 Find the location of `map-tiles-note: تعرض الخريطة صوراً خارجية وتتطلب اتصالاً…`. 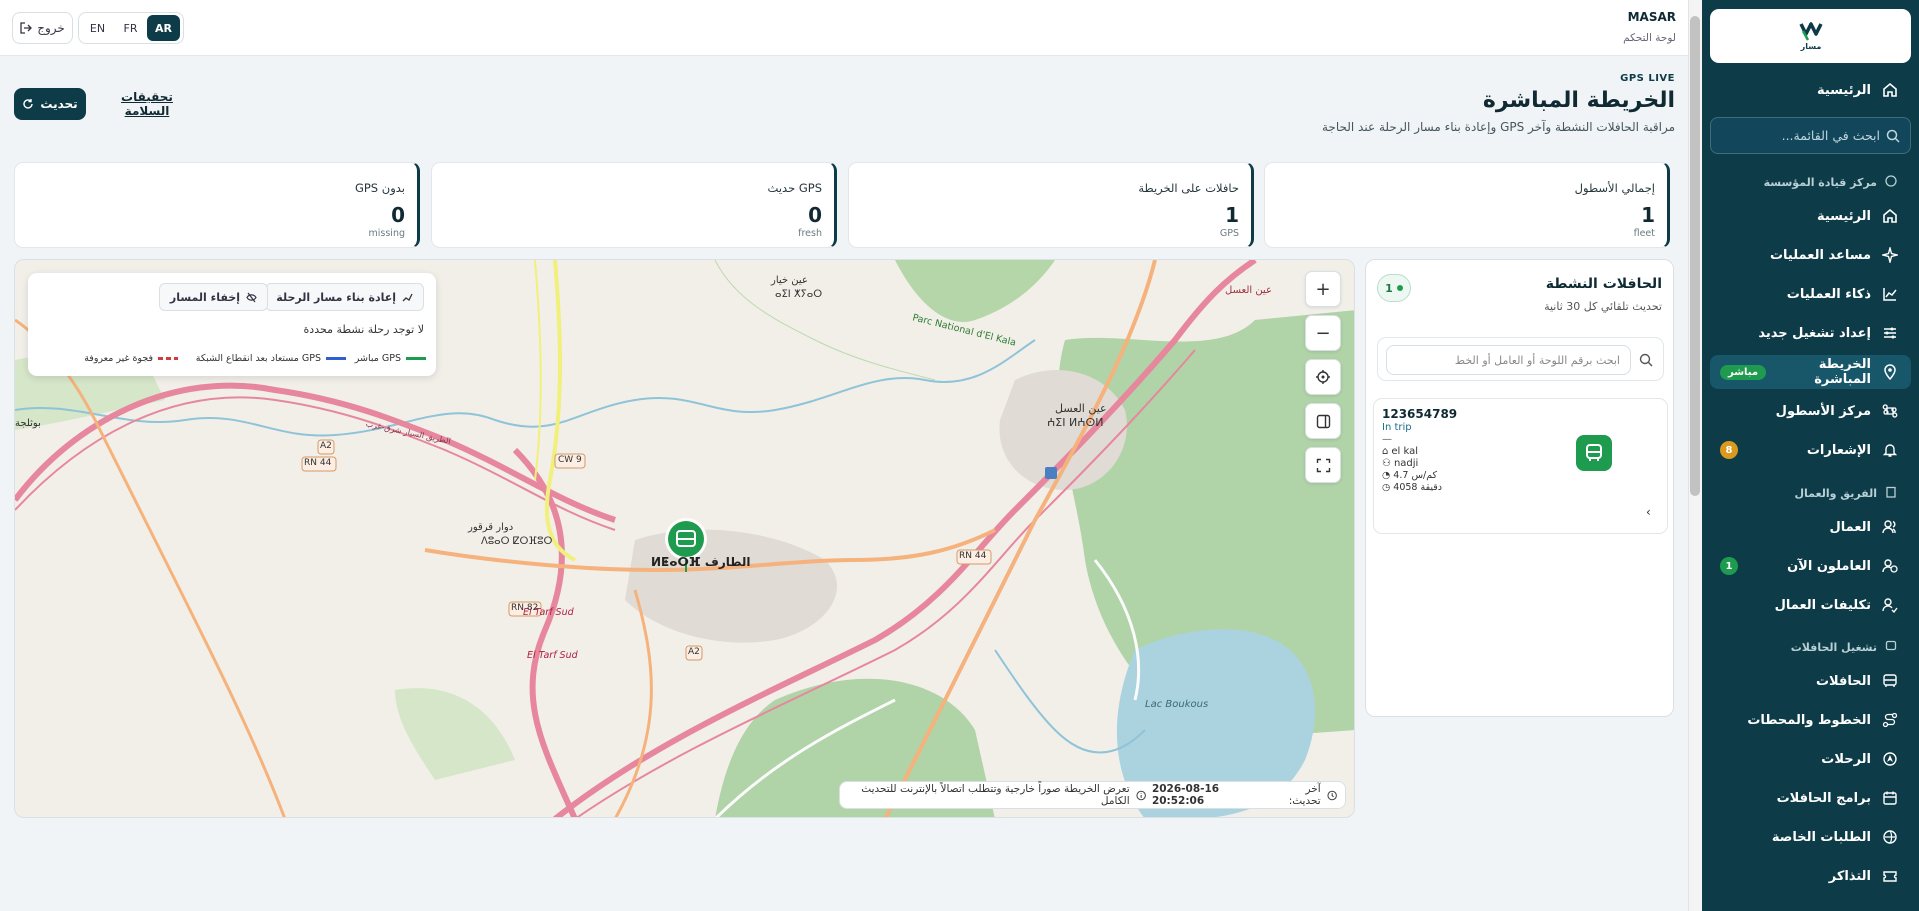

map-tiles-note: تعرض الخريطة صوراً خارجية وتتطلب اتصالاً… is located at coordinates (995, 795).